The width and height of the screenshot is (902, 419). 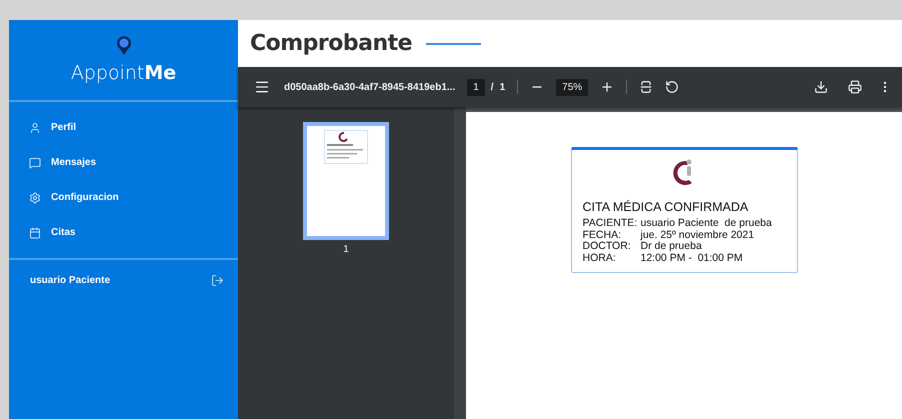 I want to click on scrollbar, so click(x=460, y=263).